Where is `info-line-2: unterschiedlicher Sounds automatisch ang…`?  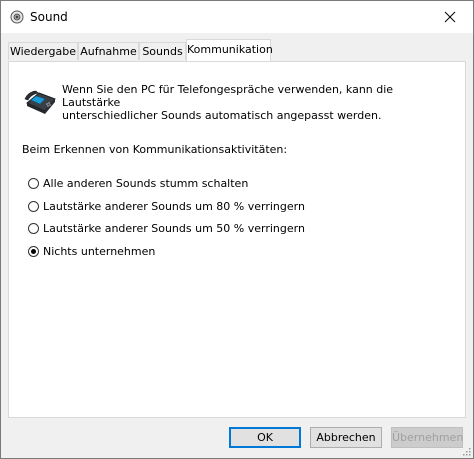
info-line-2: unterschiedlicher Sounds automatisch ang… is located at coordinates (222, 115).